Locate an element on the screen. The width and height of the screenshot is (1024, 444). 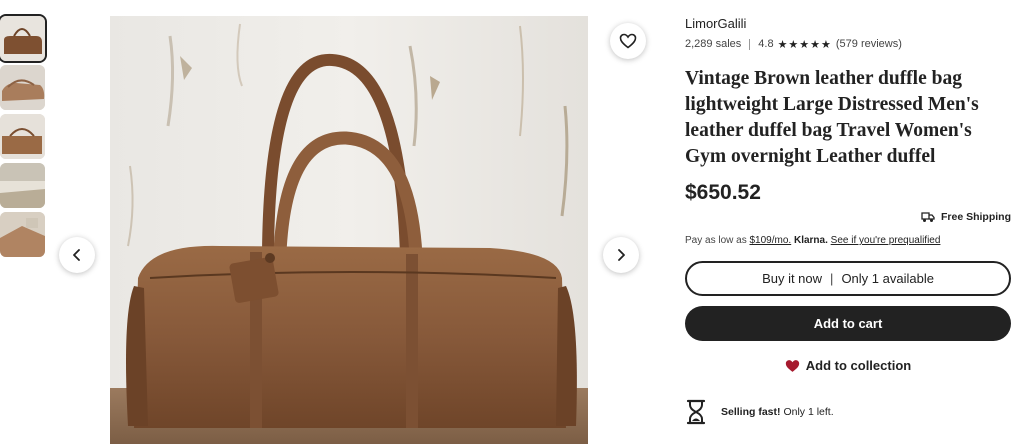
klarna-amount-link: $109/mo. is located at coordinates (770, 240).